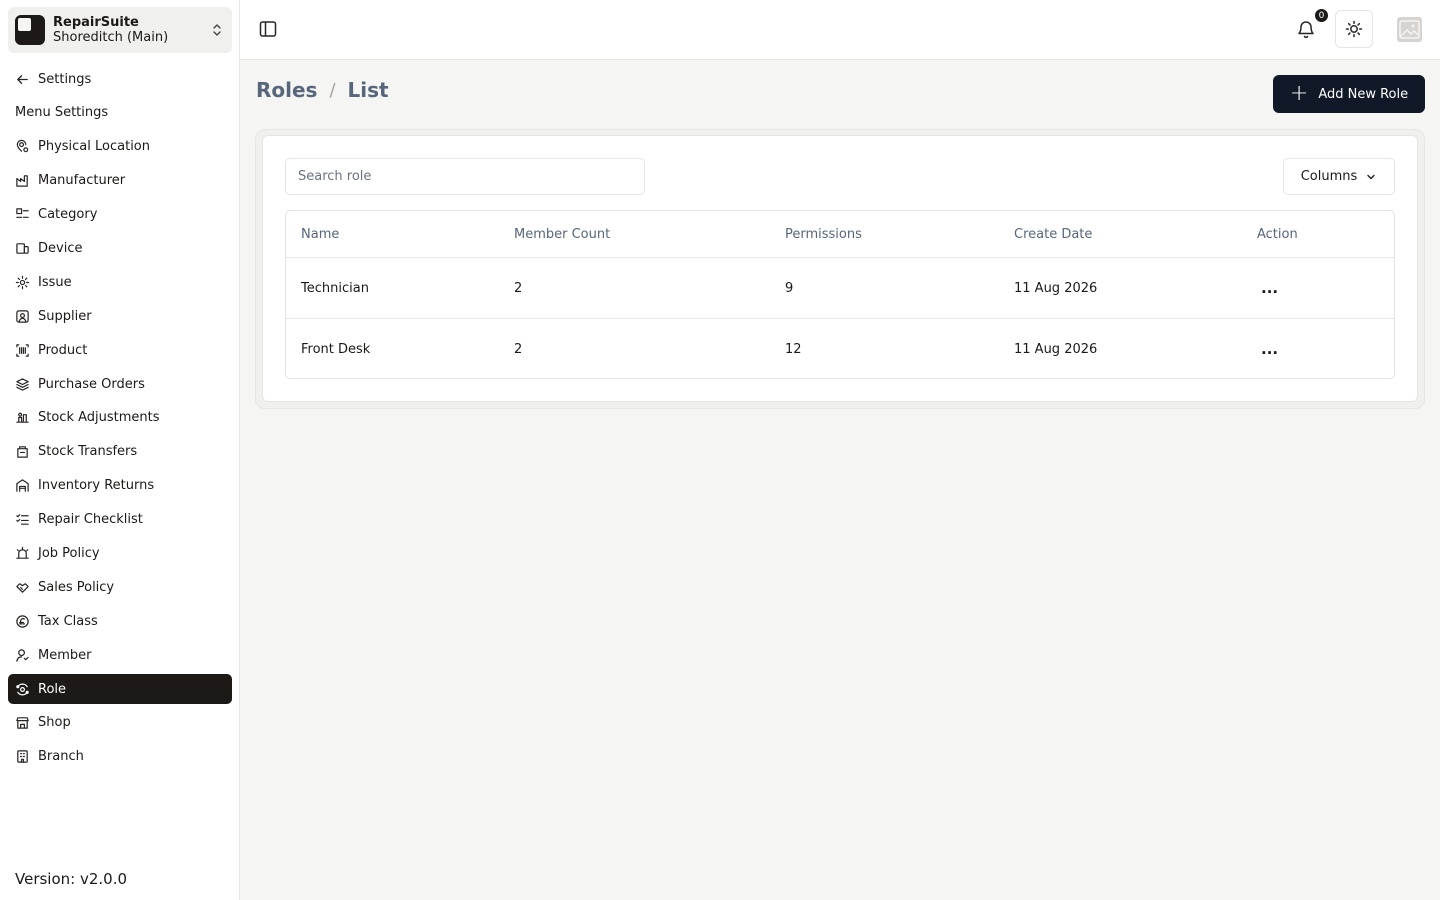  What do you see at coordinates (82, 181) in the screenshot?
I see `sidebar-item-label: Manufacturer` at bounding box center [82, 181].